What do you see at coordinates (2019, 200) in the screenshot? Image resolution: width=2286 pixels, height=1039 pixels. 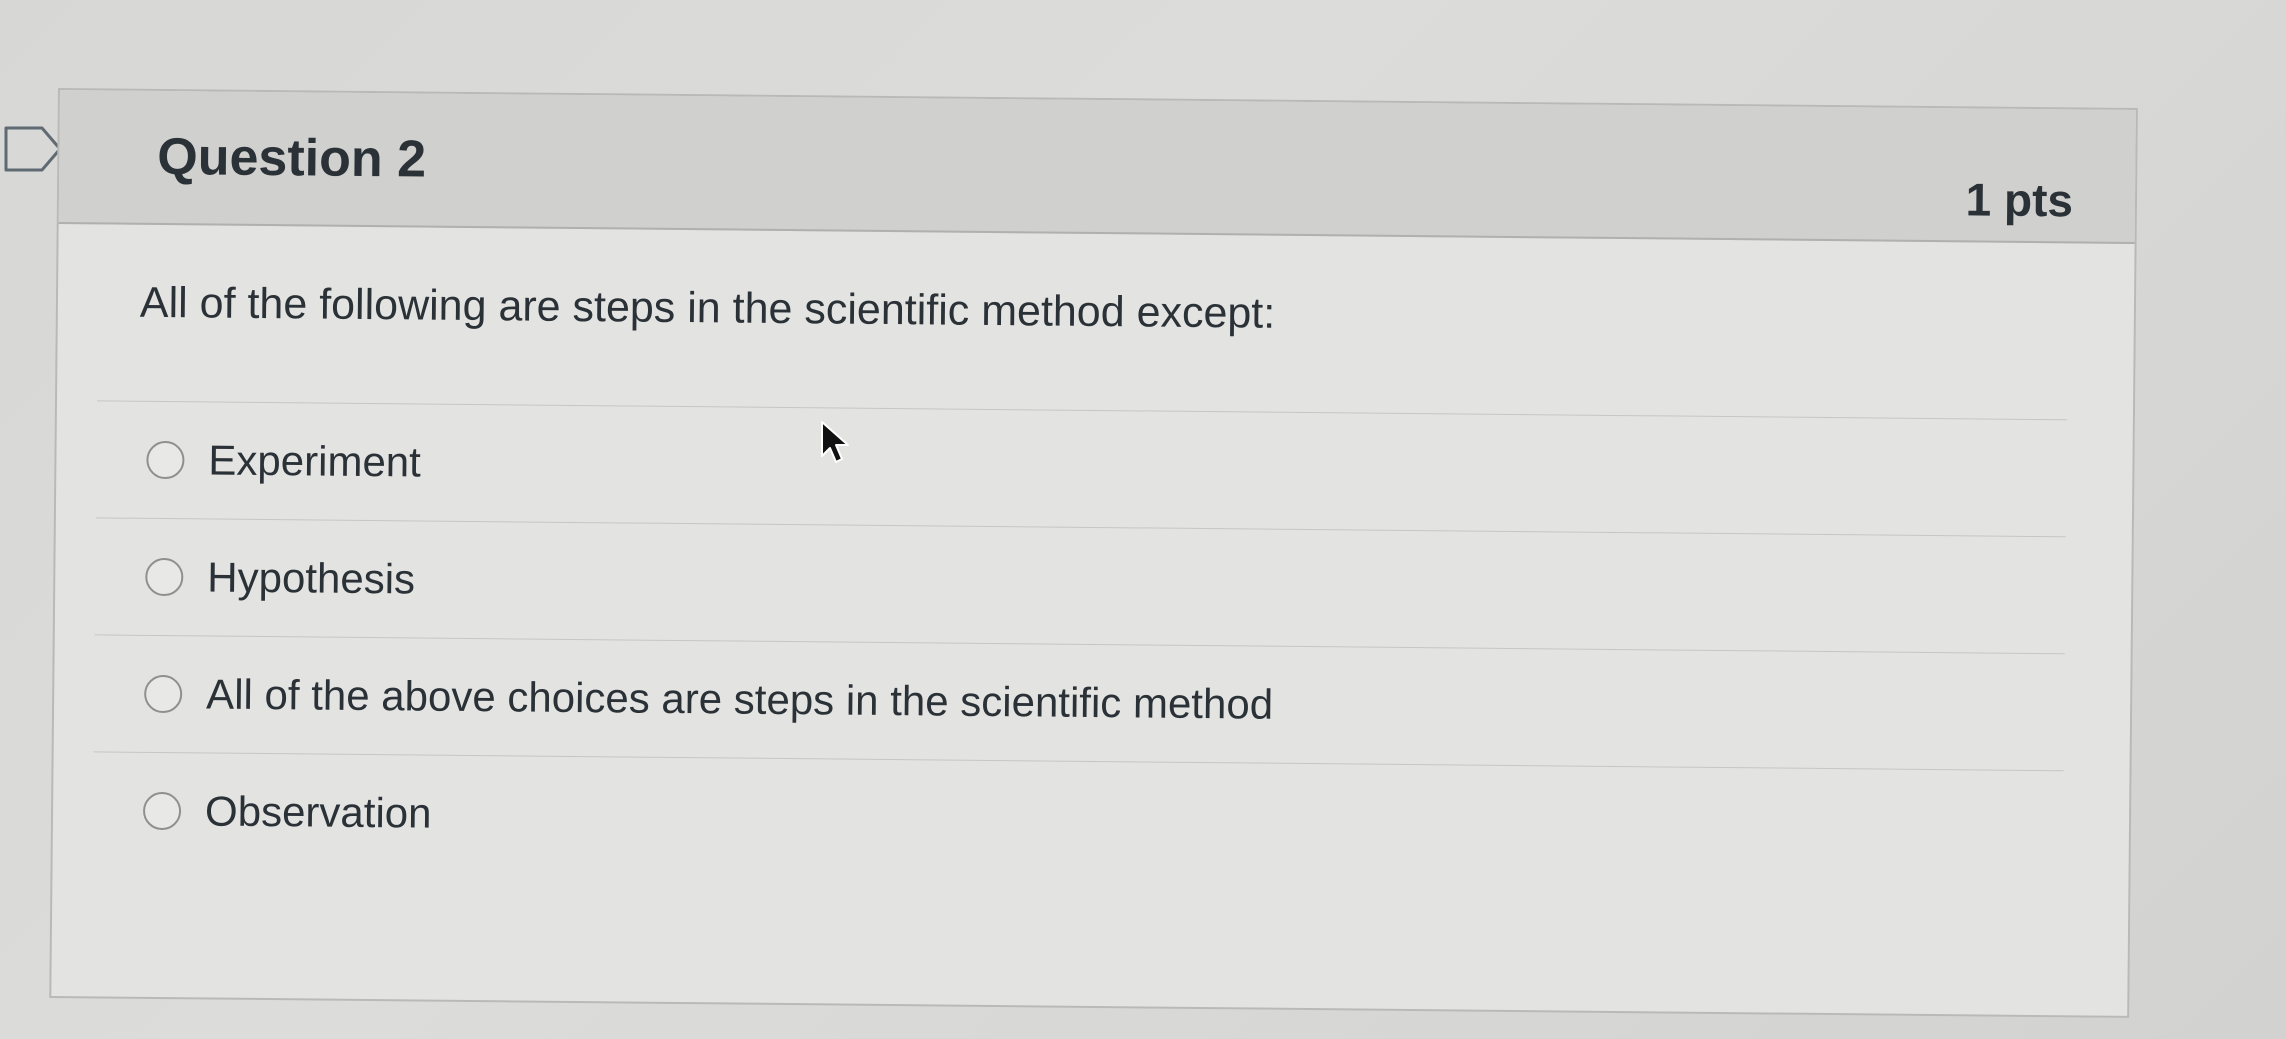 I see `question-points: 1 pts` at bounding box center [2019, 200].